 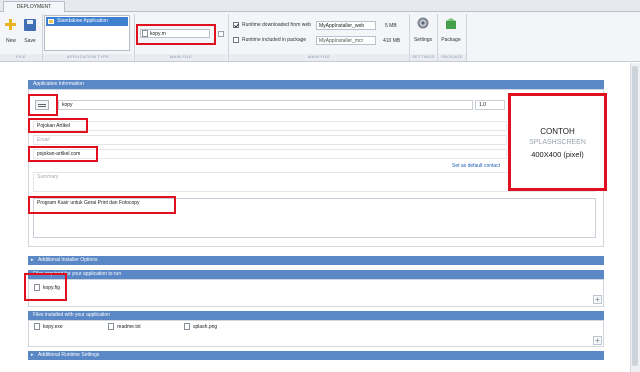 What do you see at coordinates (58, 125) in the screenshot?
I see `author-highlight` at bounding box center [58, 125].